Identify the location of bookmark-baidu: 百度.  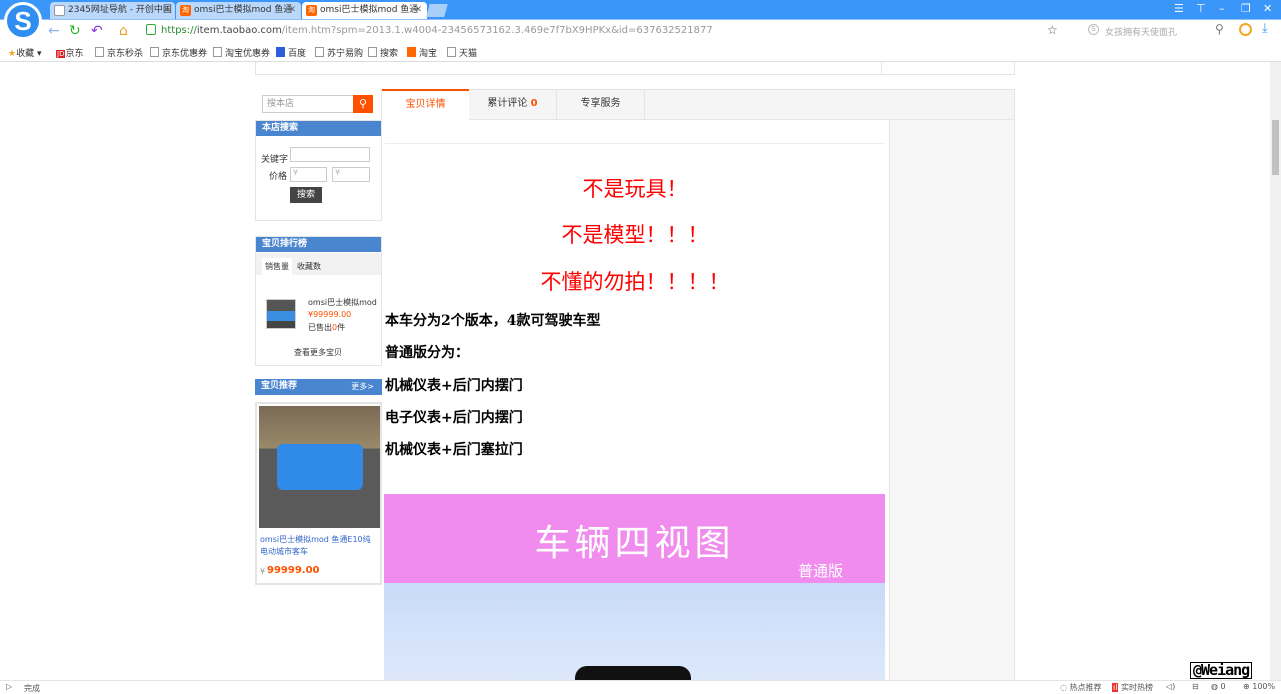
(291, 52).